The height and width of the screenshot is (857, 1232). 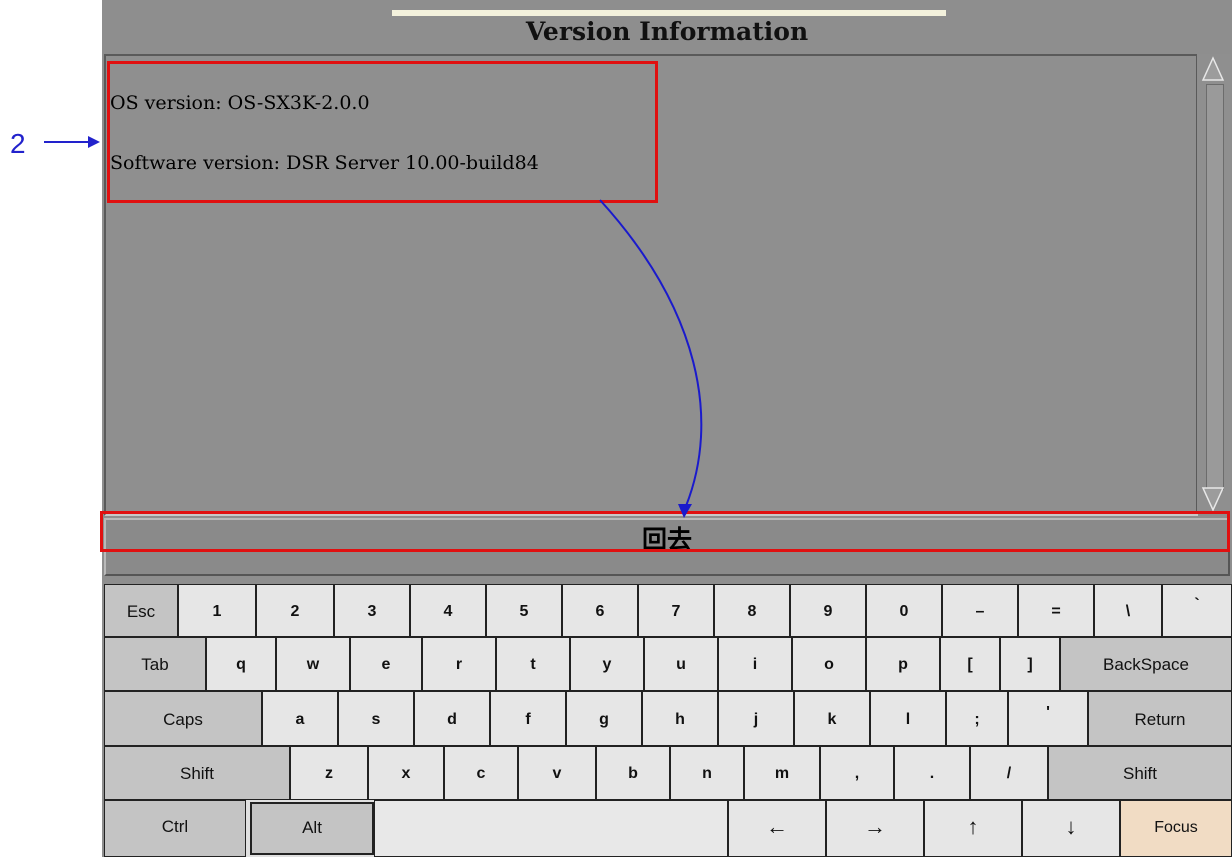 What do you see at coordinates (1009, 773) in the screenshot?
I see `key-slash: /` at bounding box center [1009, 773].